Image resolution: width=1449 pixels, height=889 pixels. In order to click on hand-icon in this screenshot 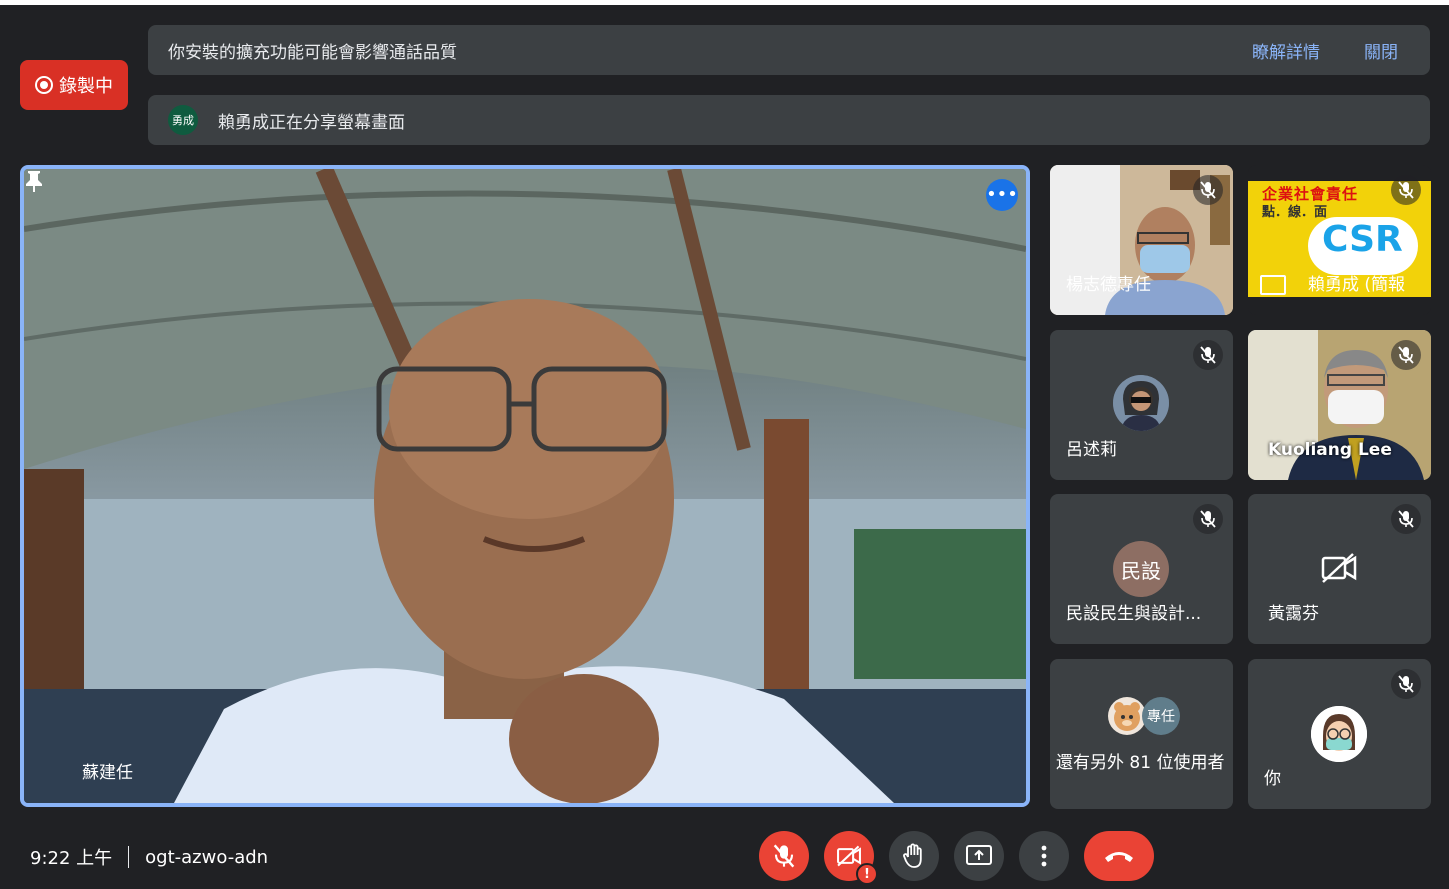, I will do `click(912, 855)`.